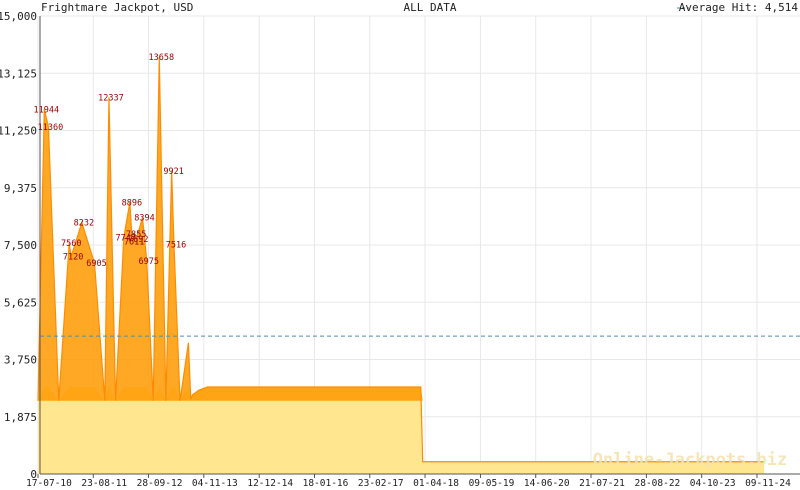 The width and height of the screenshot is (800, 490). What do you see at coordinates (326, 483) in the screenshot?
I see `x-tick-label: 18-01-16` at bounding box center [326, 483].